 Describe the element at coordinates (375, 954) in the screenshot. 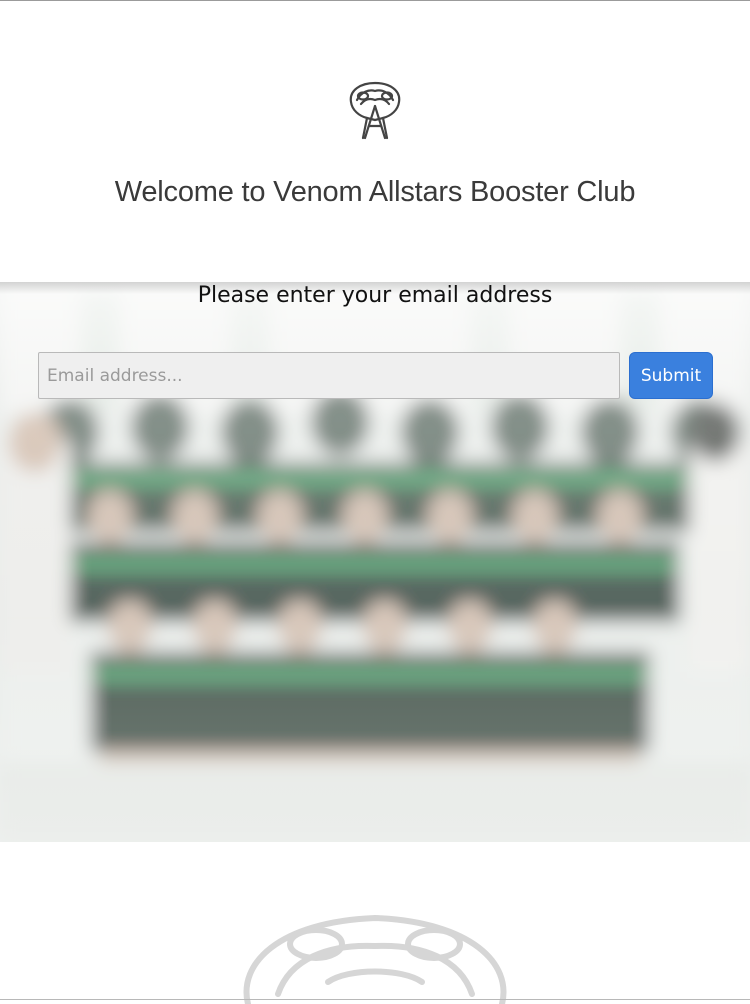

I see `snake-watermark-icon` at that location.